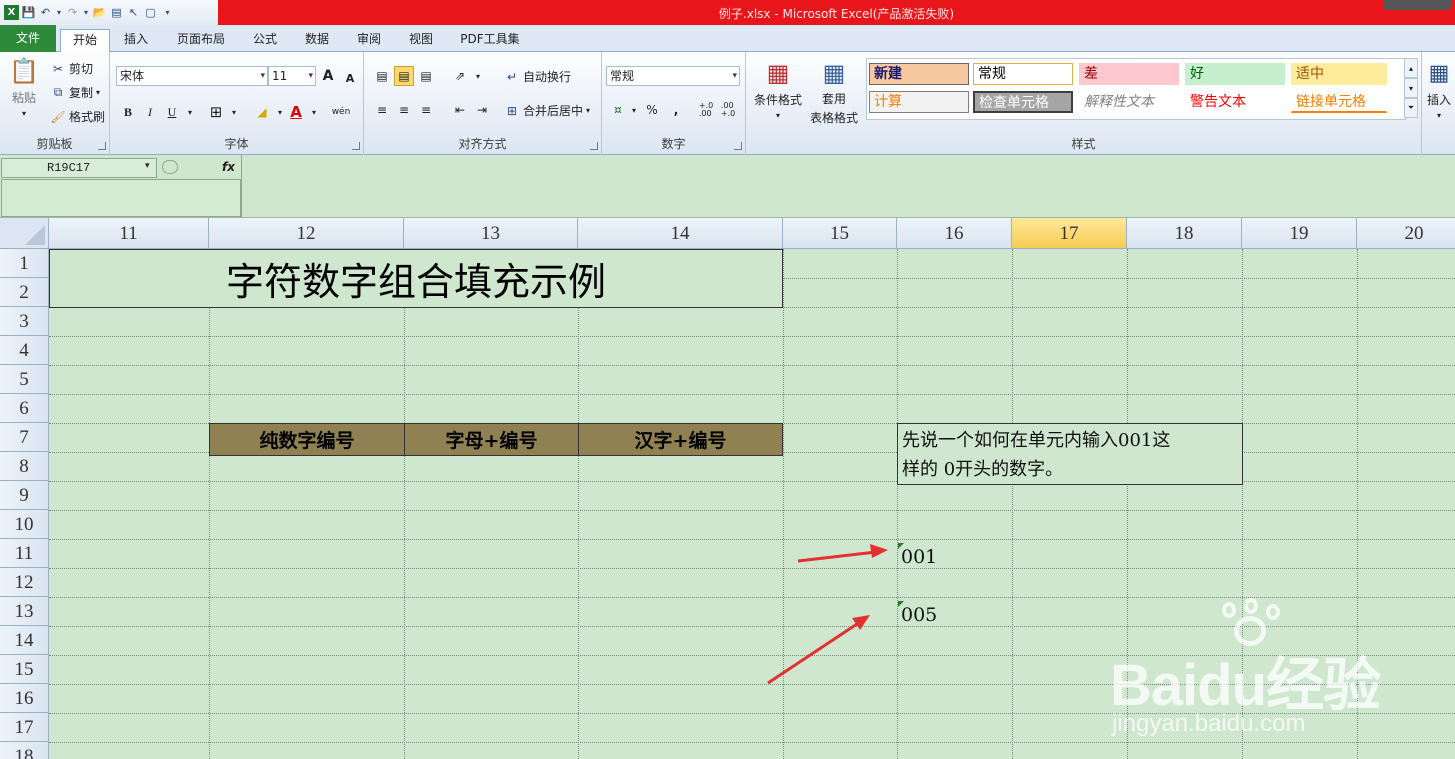 This screenshot has height=759, width=1455. I want to click on formula-bar-grip, so click(170, 167).